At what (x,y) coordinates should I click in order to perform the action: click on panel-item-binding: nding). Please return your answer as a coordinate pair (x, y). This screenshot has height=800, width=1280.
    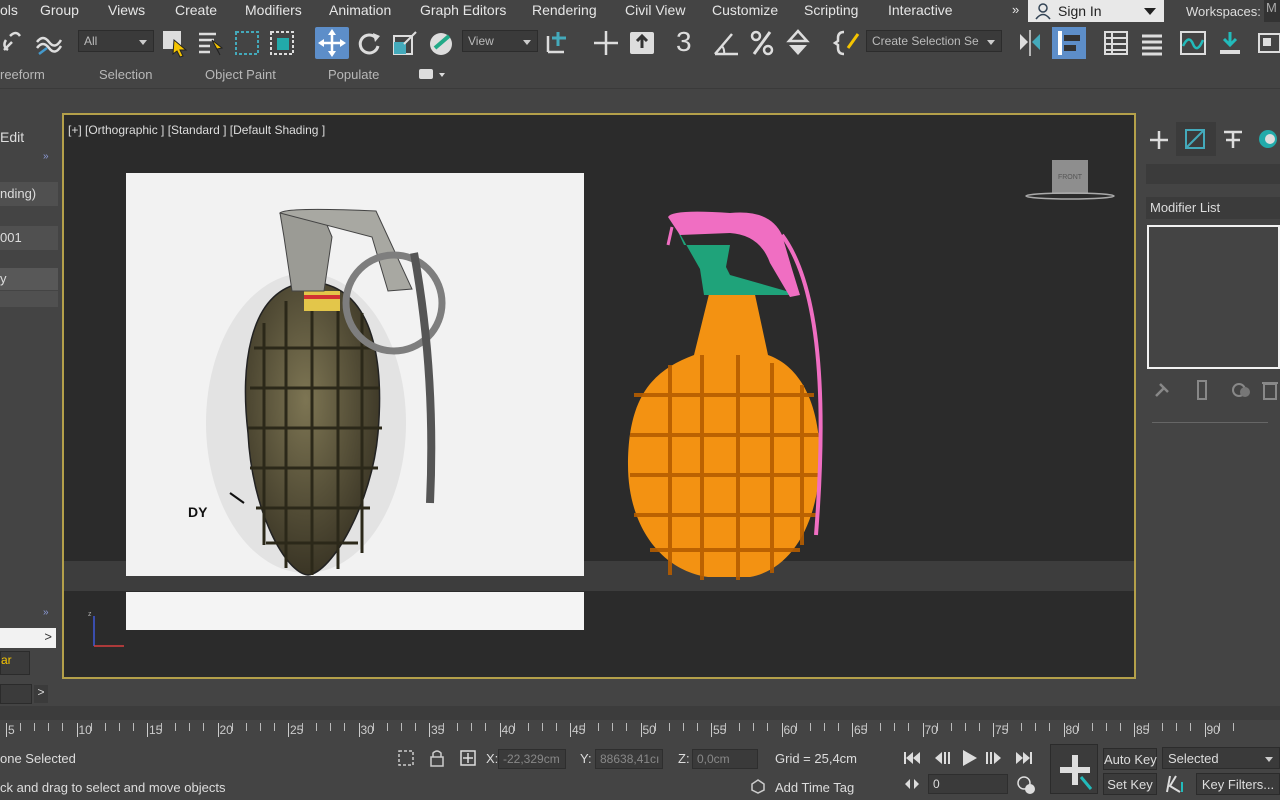
    Looking at the image, I should click on (18, 193).